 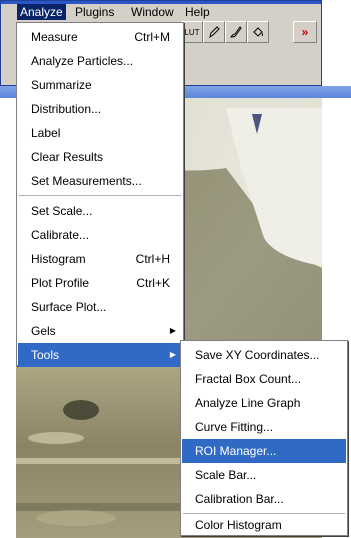 I want to click on flood-fill-icon, so click(x=258, y=32).